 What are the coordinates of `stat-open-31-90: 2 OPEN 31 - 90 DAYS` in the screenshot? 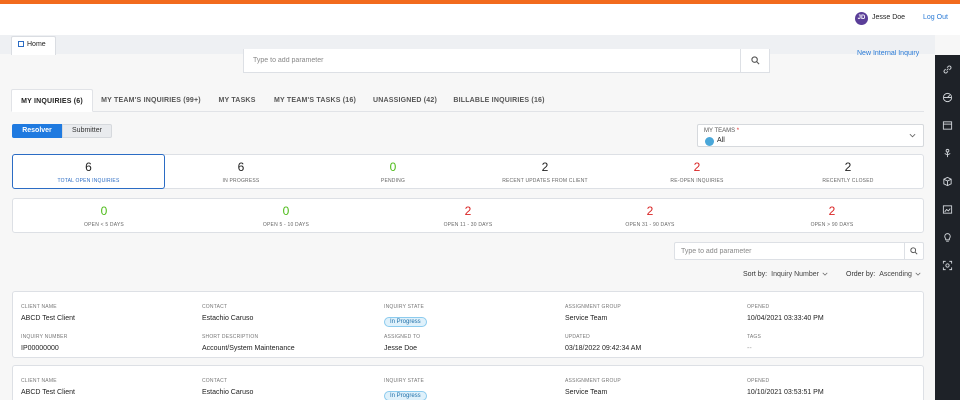 It's located at (650, 215).